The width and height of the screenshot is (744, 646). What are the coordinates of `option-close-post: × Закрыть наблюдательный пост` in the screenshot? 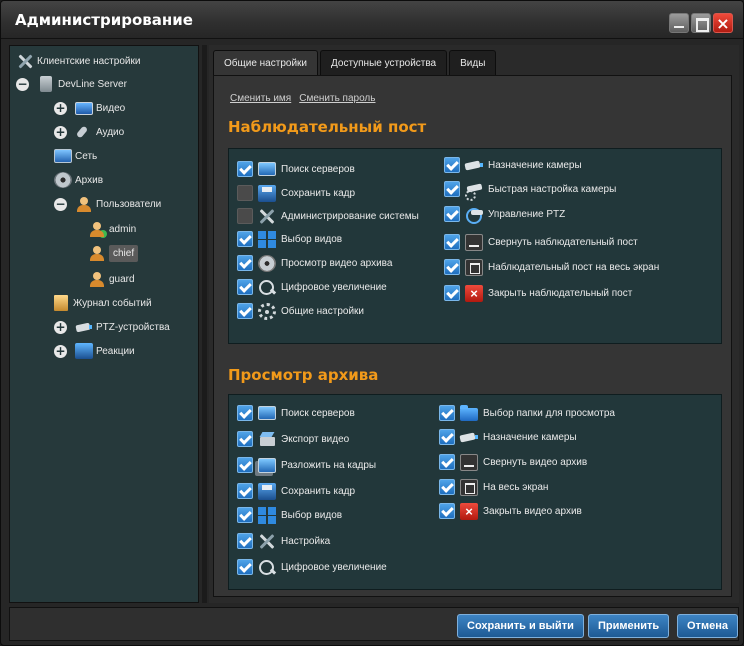 It's located at (538, 293).